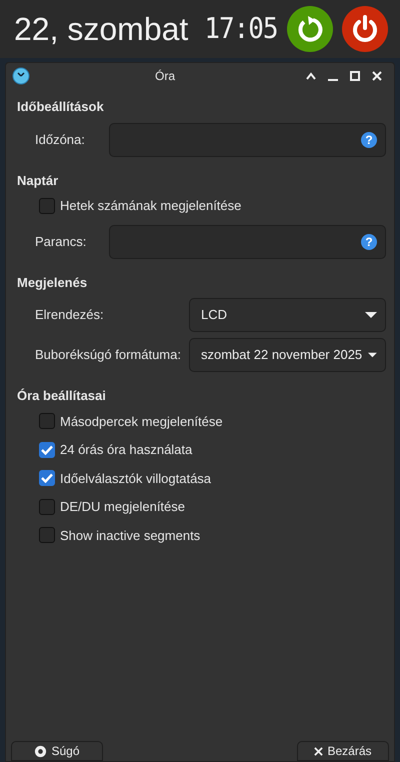 The width and height of the screenshot is (400, 762). I want to click on checkbox-label: Show inactive segments, so click(130, 535).